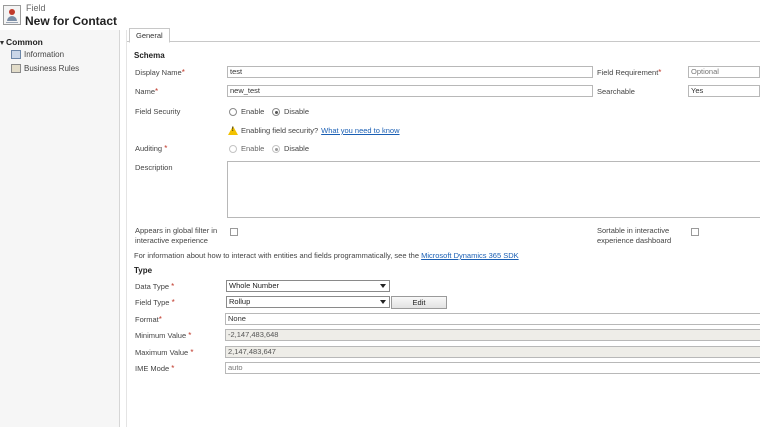 This screenshot has height=427, width=760. Describe the element at coordinates (410, 91) in the screenshot. I see `name-field: new_test` at that location.